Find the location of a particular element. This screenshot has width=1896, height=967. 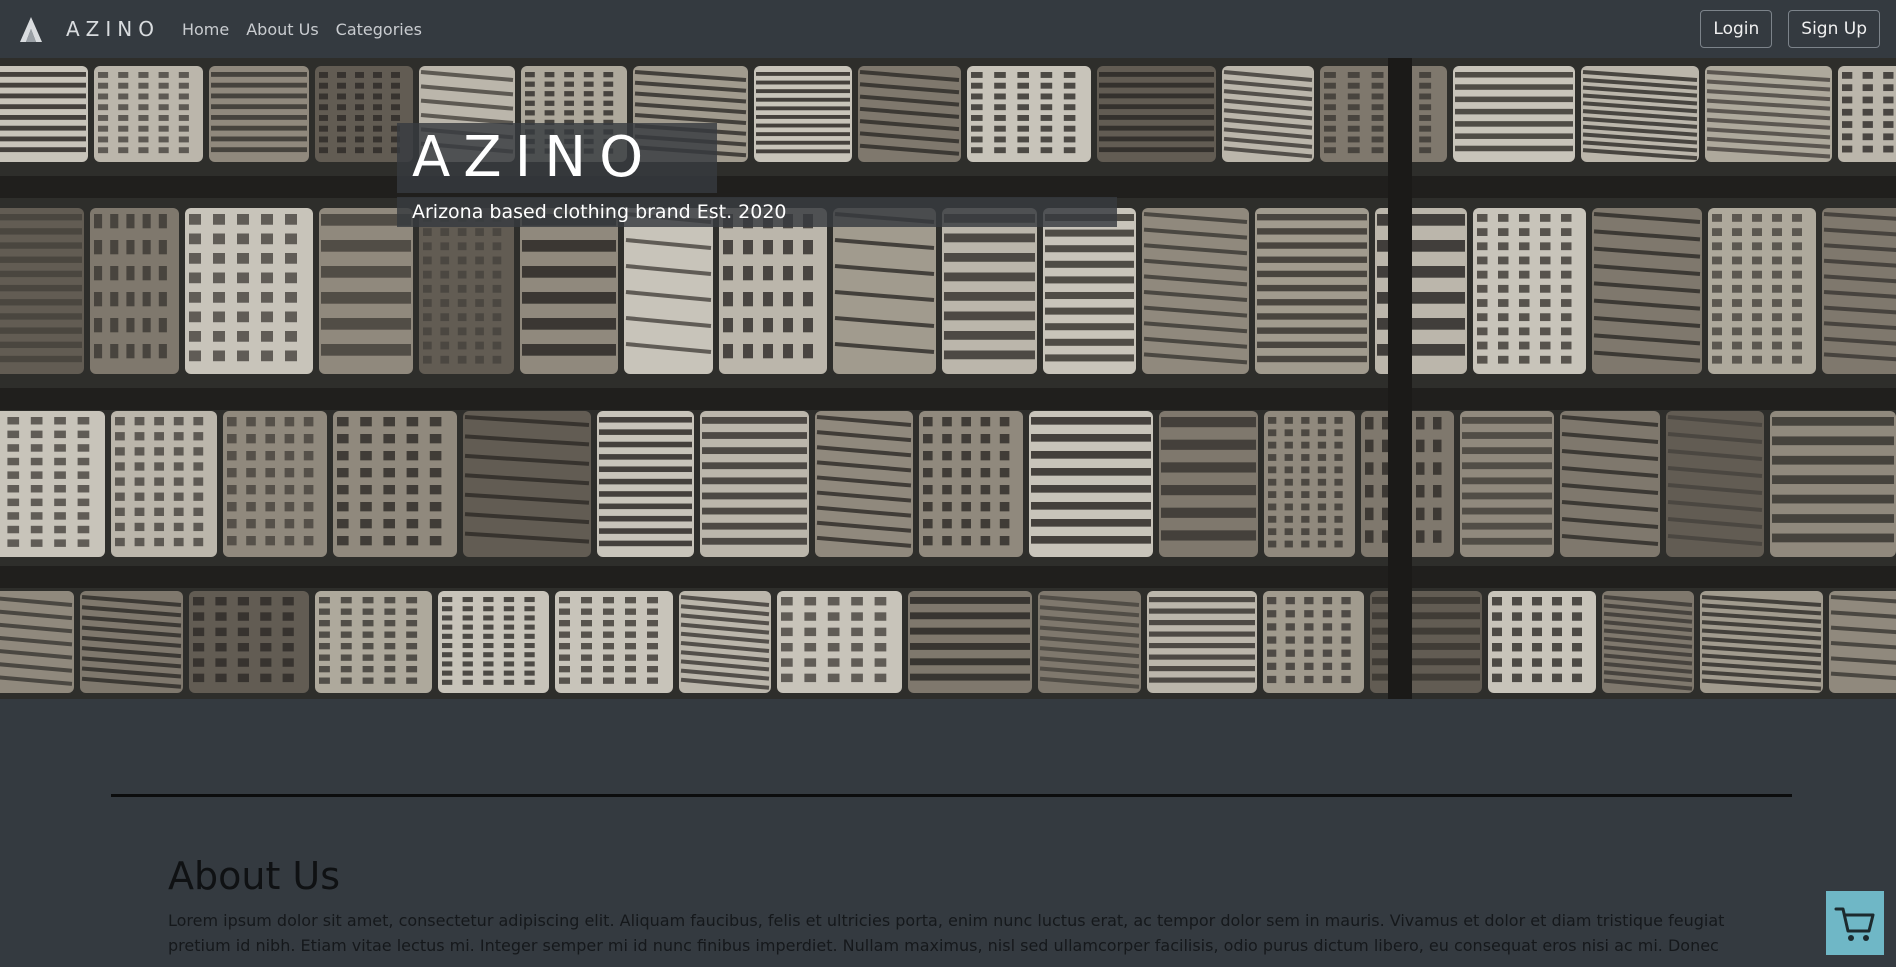

brand: AZINO is located at coordinates (88, 29).